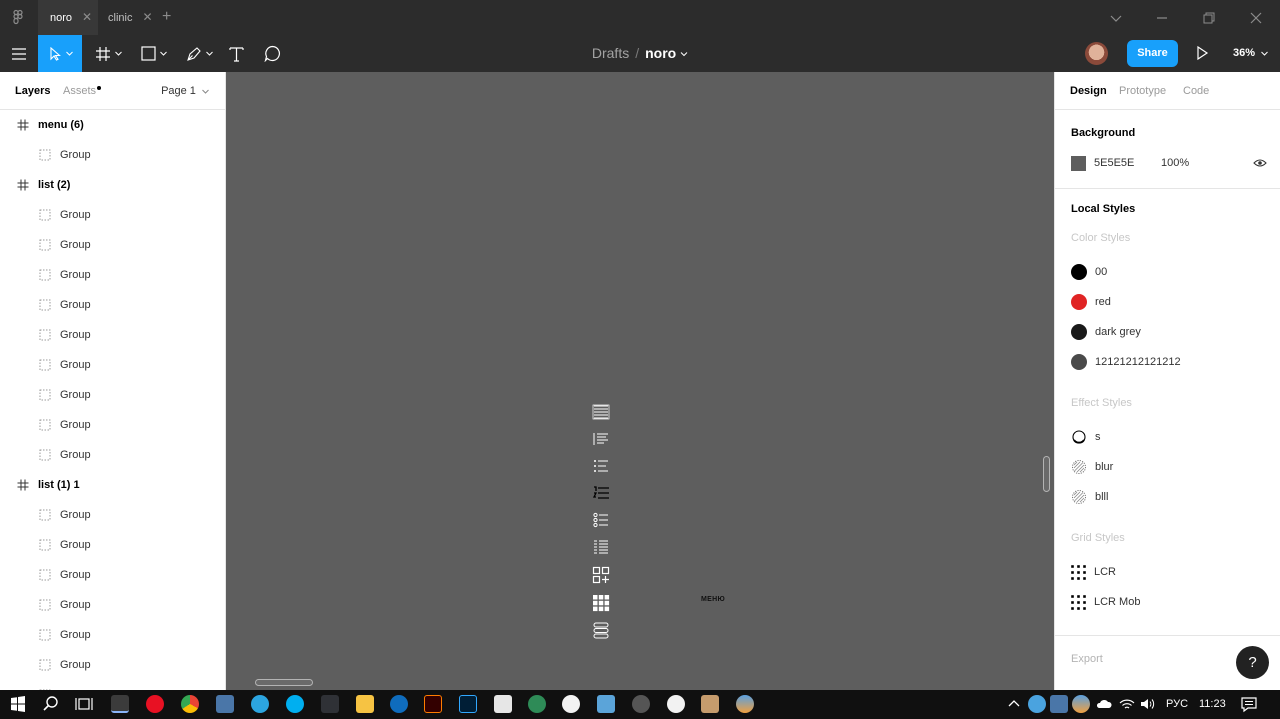 The image size is (1280, 719). I want to click on tab-code: Code, so click(1196, 91).